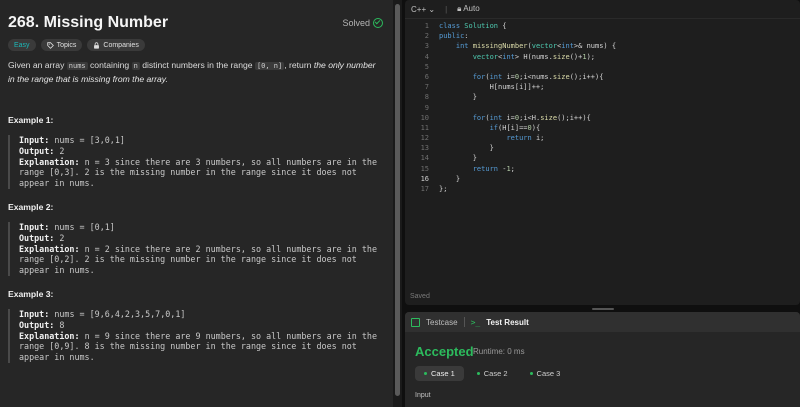 The height and width of the screenshot is (407, 800). I want to click on line-number: 13, so click(424, 148).